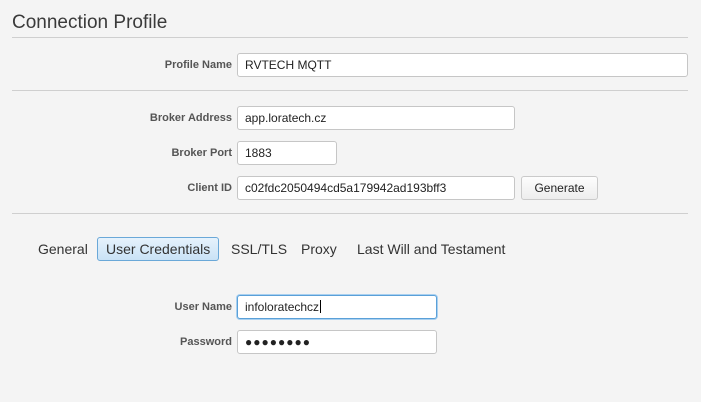 Image resolution: width=701 pixels, height=402 pixels. What do you see at coordinates (319, 249) in the screenshot?
I see `tab-proxy: Proxy` at bounding box center [319, 249].